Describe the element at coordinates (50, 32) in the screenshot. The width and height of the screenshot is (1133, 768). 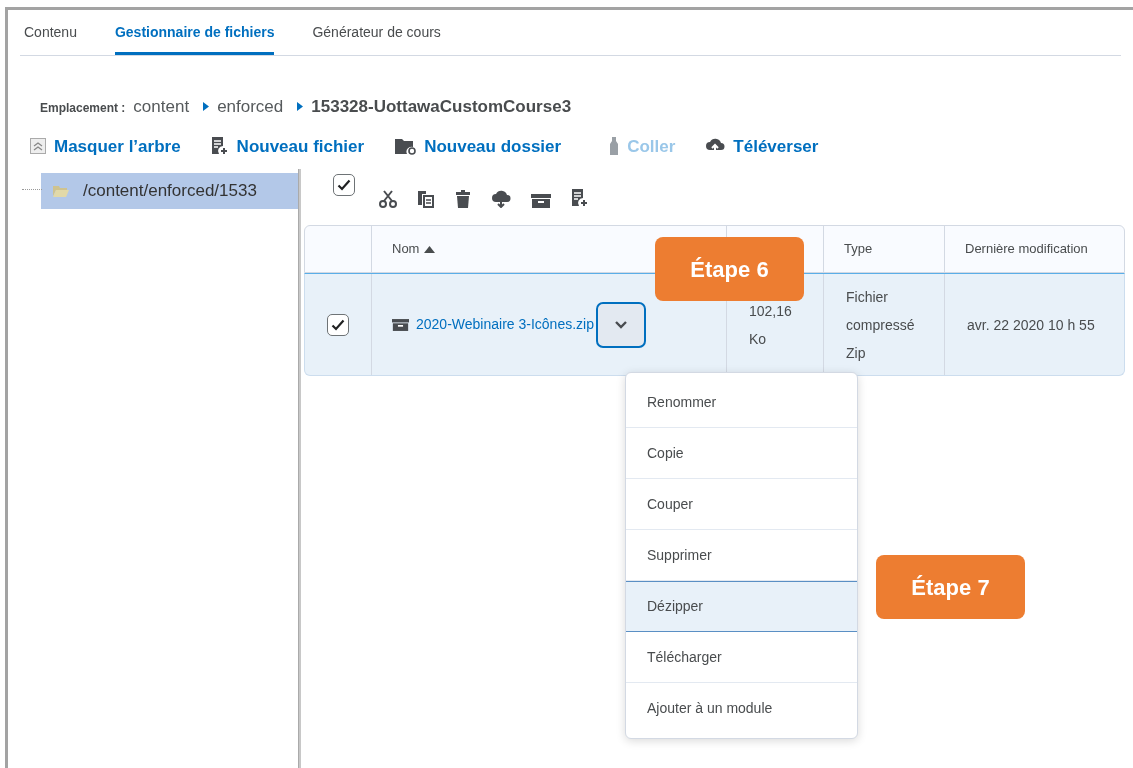
I see `tab: Contenu` at that location.